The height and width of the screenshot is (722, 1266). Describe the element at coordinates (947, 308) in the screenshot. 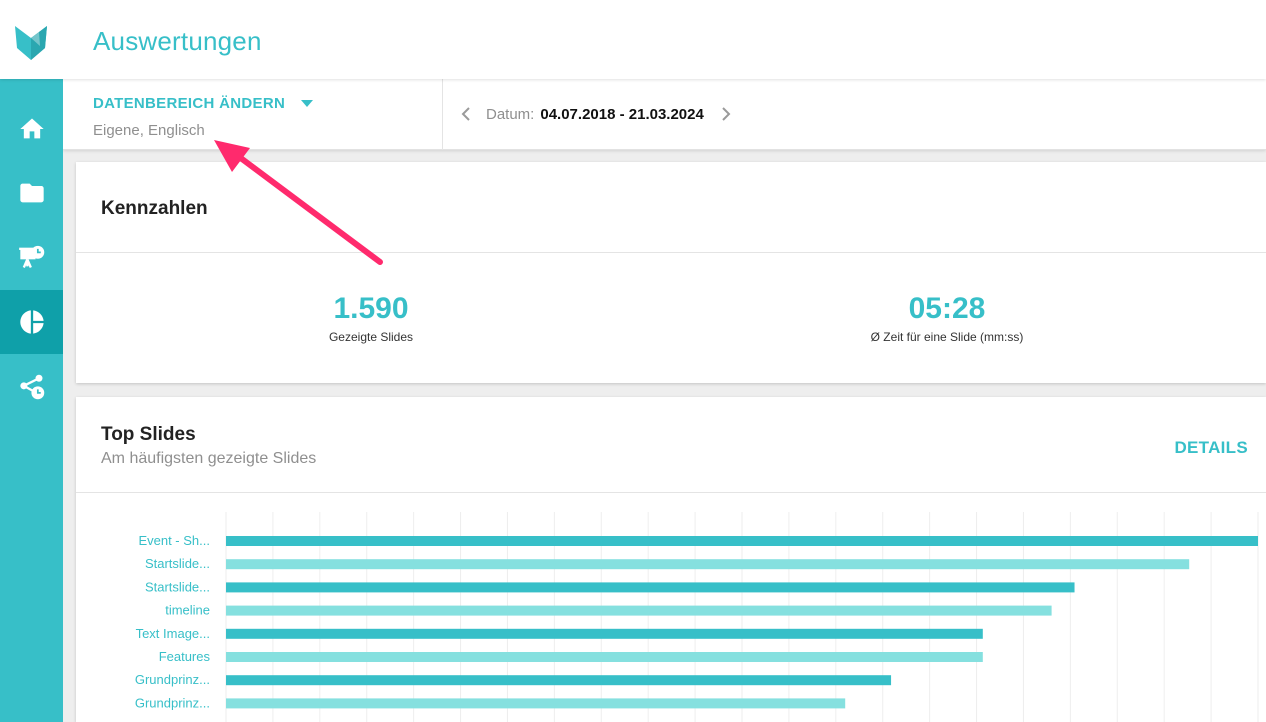

I see `kpi-value: 05:28` at that location.